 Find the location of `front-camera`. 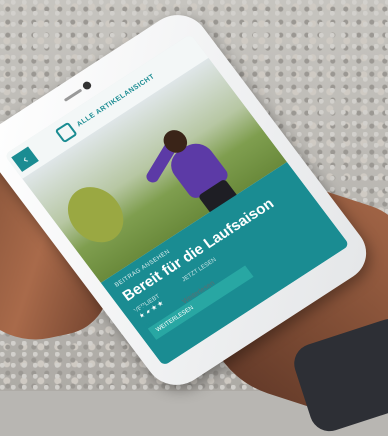

front-camera is located at coordinates (87, 85).